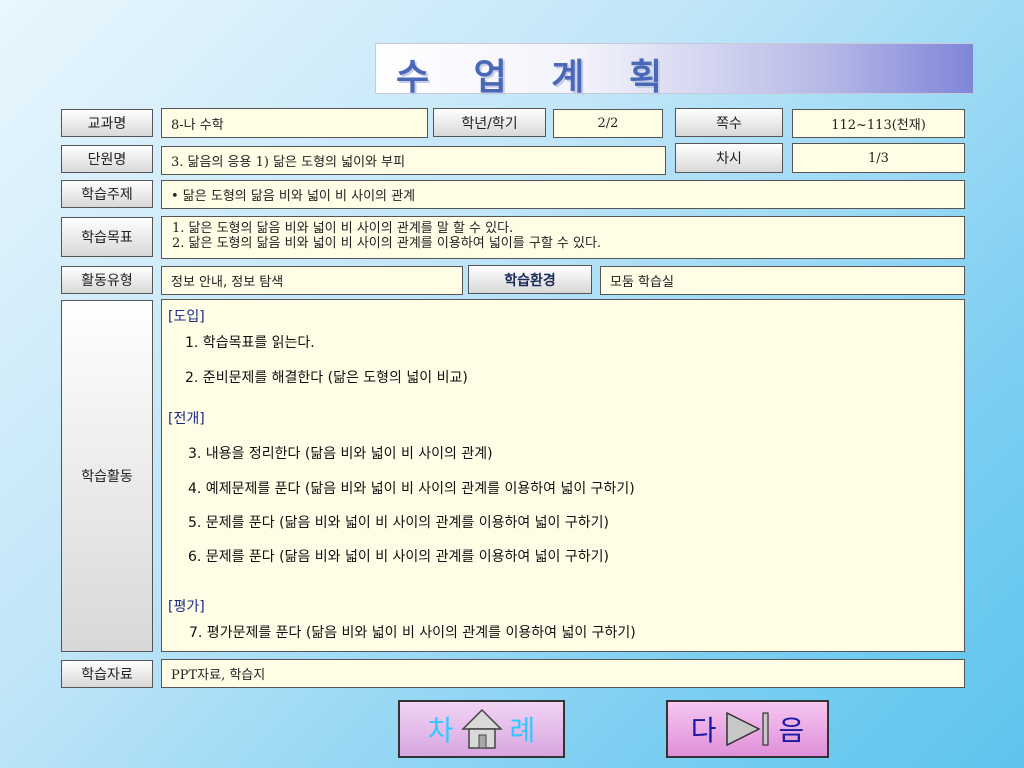  Describe the element at coordinates (107, 476) in the screenshot. I see `activities-label: 학습활동` at that location.